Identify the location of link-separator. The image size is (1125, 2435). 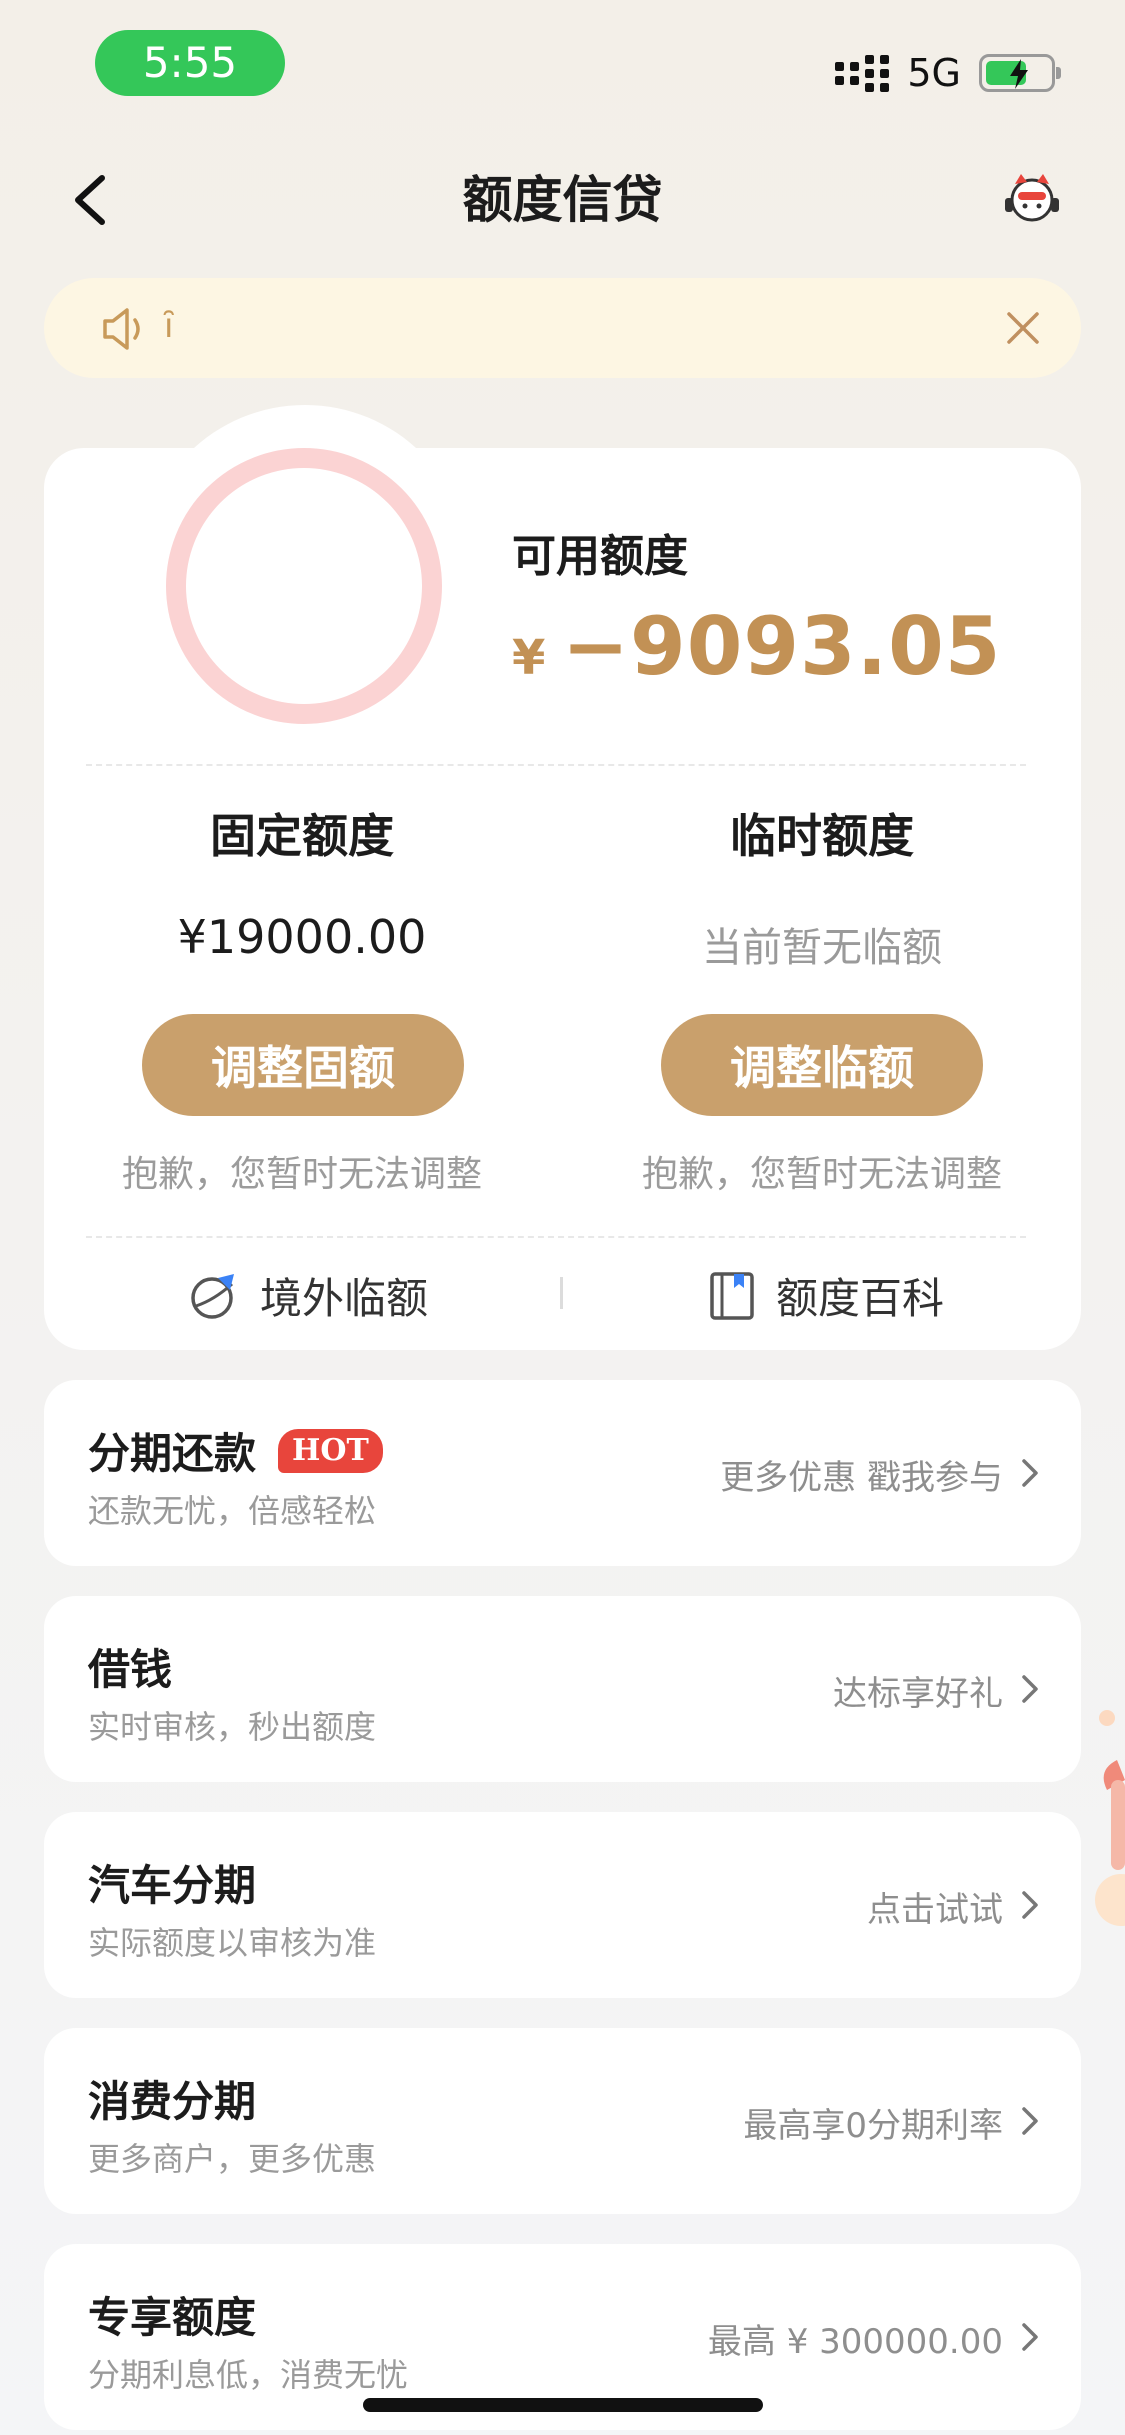
(561, 1293).